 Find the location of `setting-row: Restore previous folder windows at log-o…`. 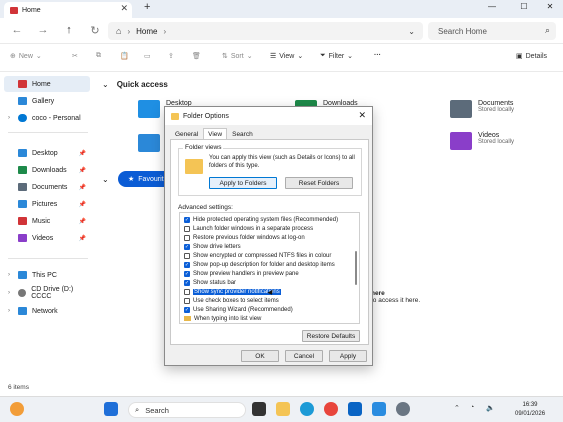

setting-row: Restore previous folder windows at log-o… is located at coordinates (244, 237).